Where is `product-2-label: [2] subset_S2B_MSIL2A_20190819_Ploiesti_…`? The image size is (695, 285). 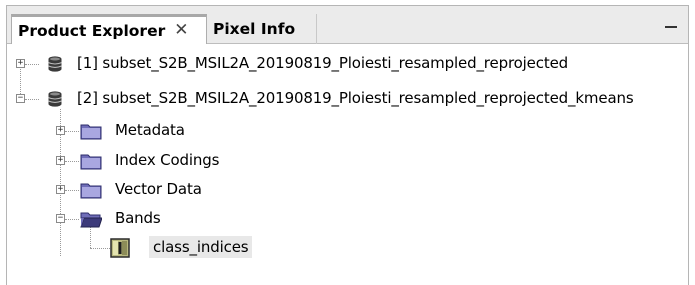
product-2-label: [2] subset_S2B_MSIL2A_20190819_Ploiesti_… is located at coordinates (355, 98).